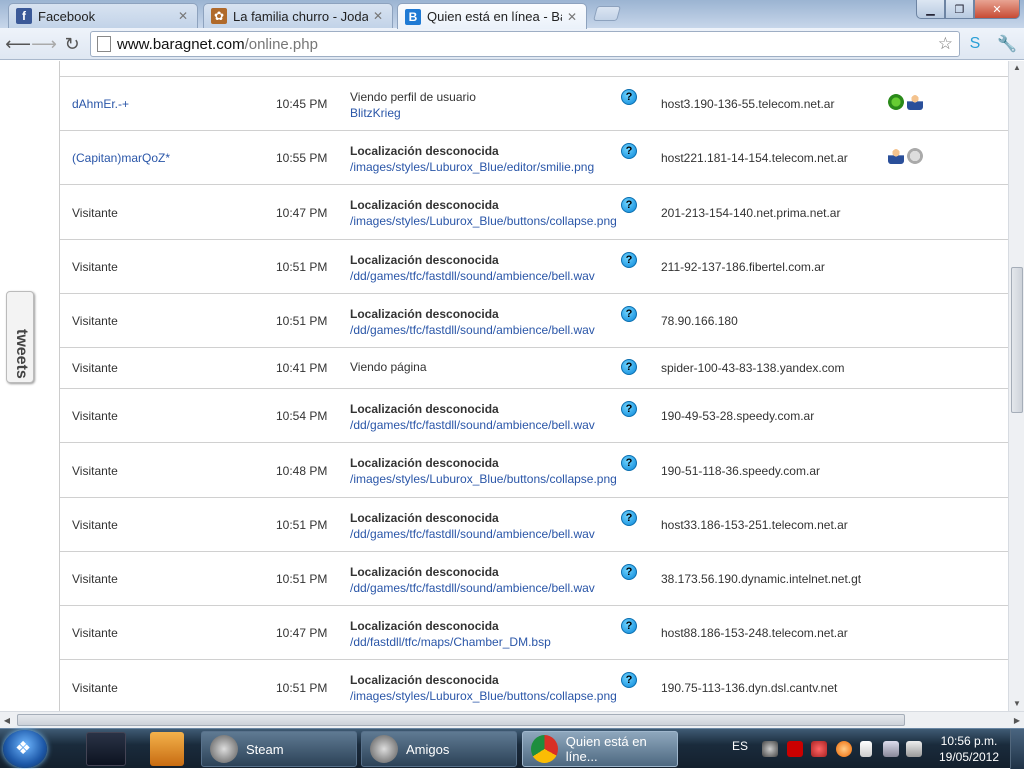 Image resolution: width=1024 pixels, height=769 pixels. I want to click on media-player-icon, so click(167, 749).